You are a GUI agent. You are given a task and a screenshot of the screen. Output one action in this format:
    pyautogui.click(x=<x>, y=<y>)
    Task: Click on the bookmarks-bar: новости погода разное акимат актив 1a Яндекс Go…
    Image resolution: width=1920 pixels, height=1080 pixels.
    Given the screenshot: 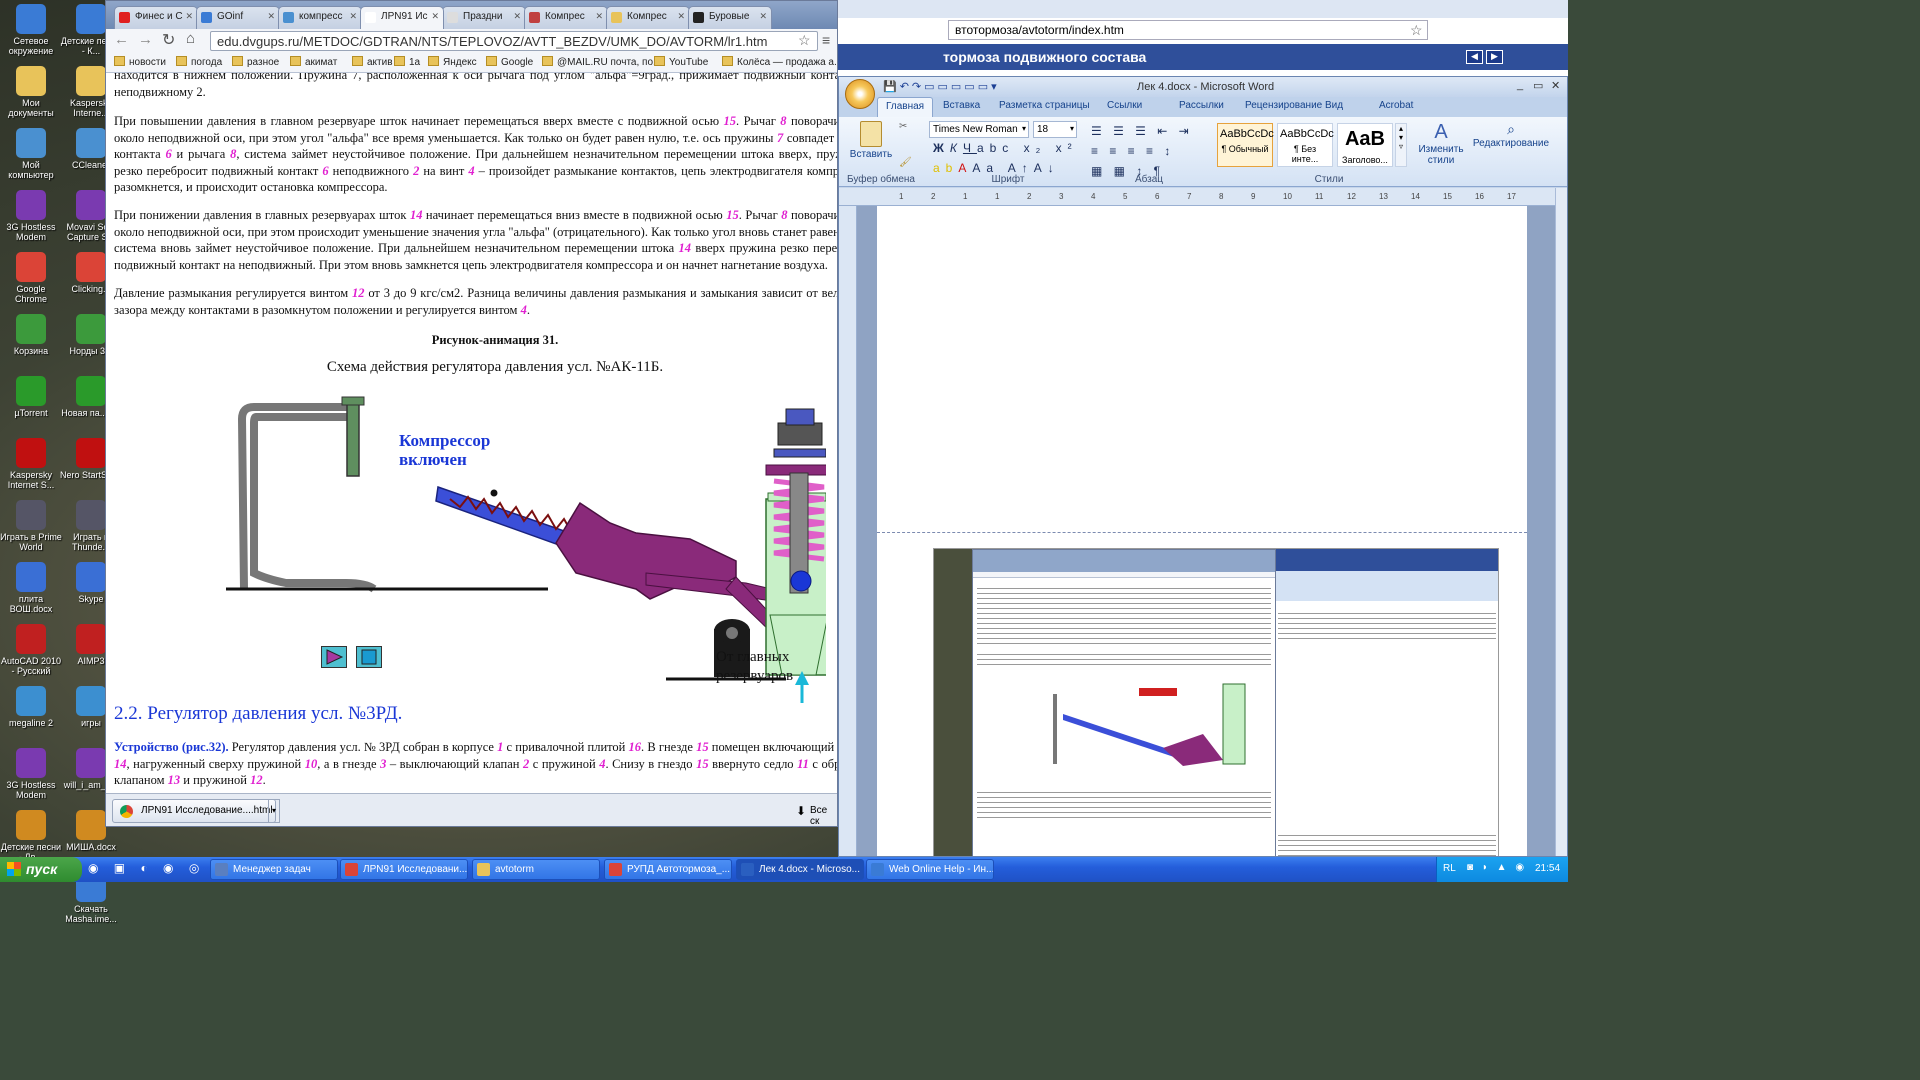 What is the action you would take?
    pyautogui.click(x=471, y=63)
    